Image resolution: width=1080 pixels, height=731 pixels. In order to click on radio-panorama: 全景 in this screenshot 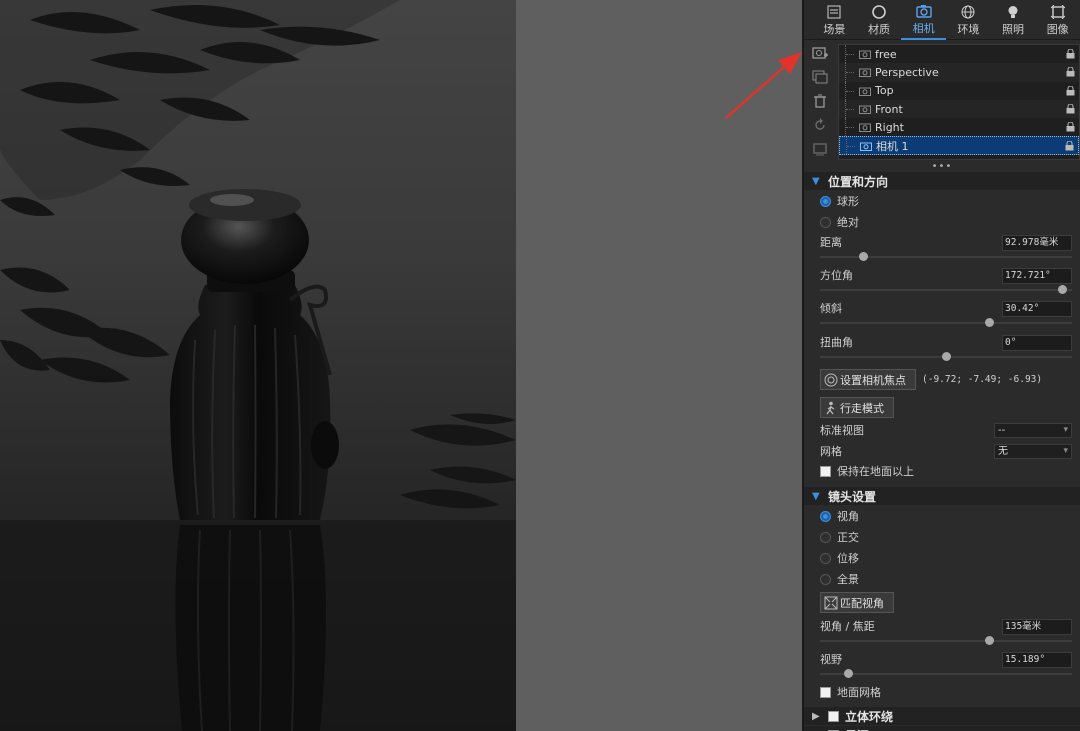, I will do `click(839, 579)`.